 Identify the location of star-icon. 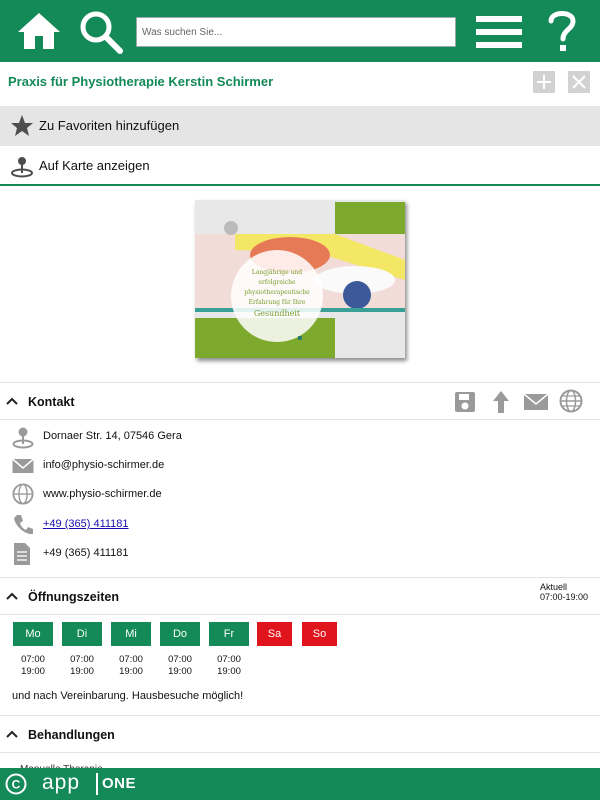
(22, 125).